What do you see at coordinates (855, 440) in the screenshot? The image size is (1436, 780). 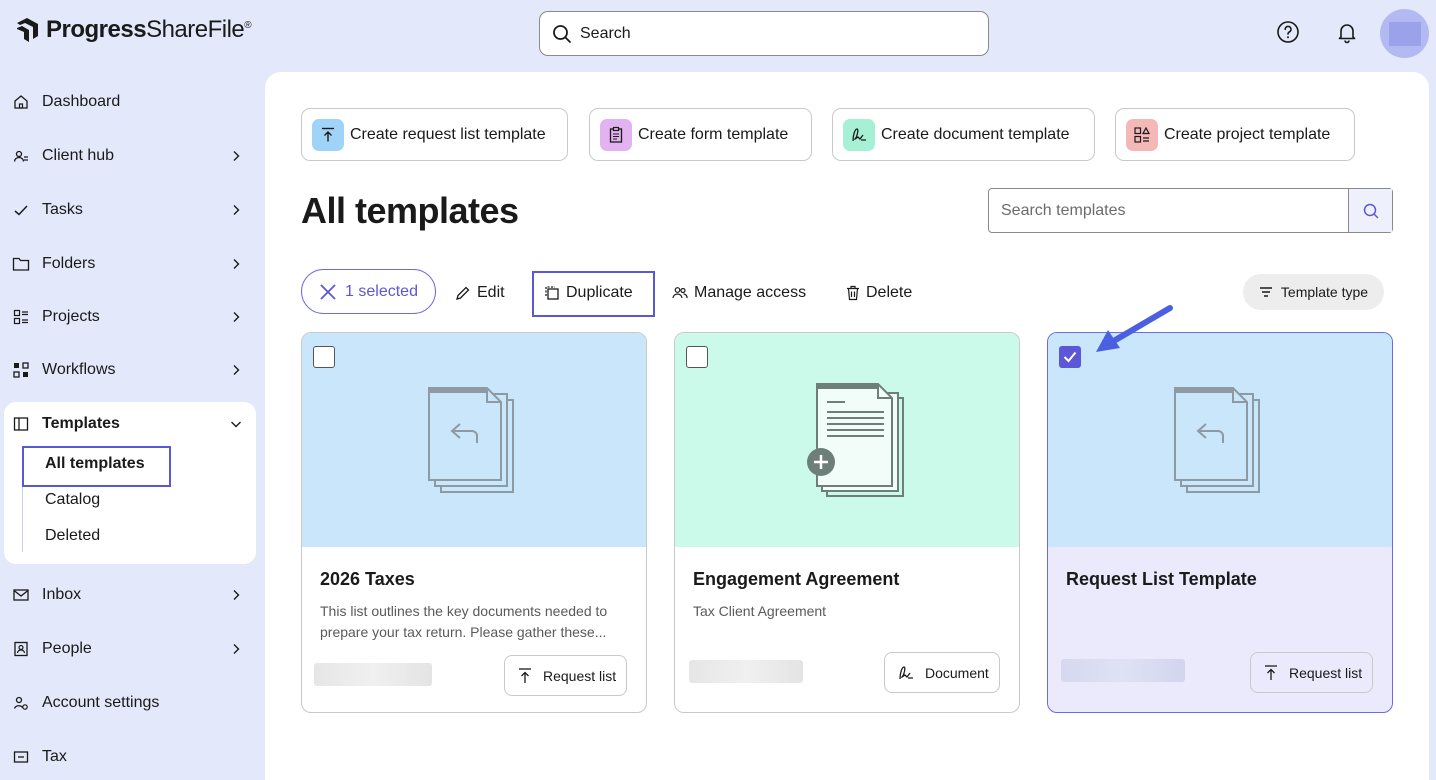 I see `document-template-icon` at bounding box center [855, 440].